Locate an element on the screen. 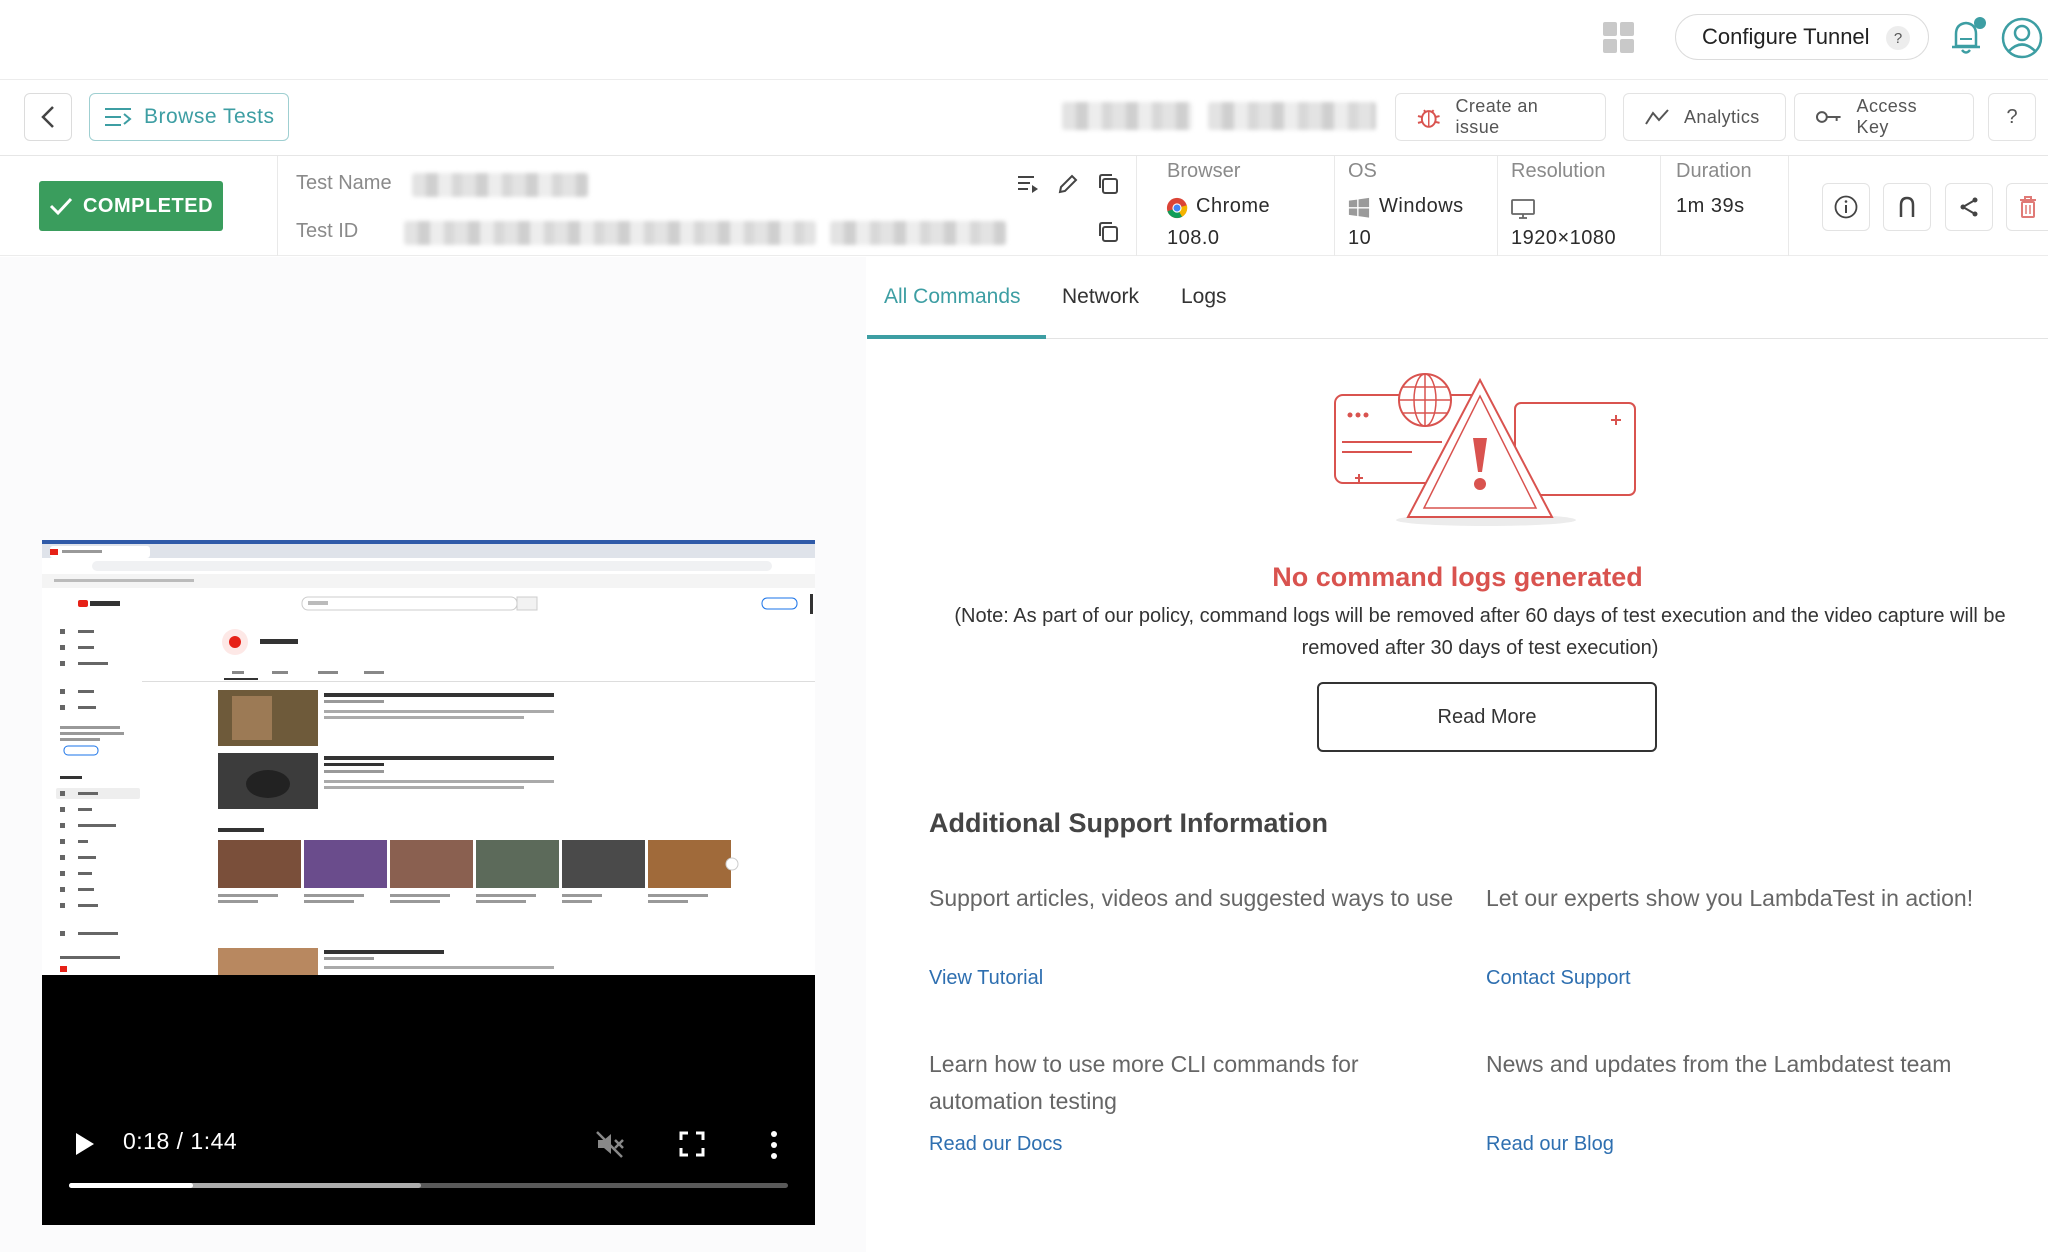 The height and width of the screenshot is (1252, 2048). share-icon is located at coordinates (1969, 207).